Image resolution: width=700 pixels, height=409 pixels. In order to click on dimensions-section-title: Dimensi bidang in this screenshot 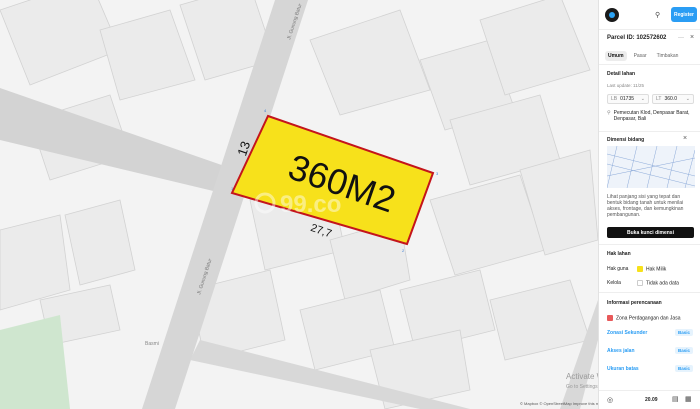, I will do `click(626, 140)`.